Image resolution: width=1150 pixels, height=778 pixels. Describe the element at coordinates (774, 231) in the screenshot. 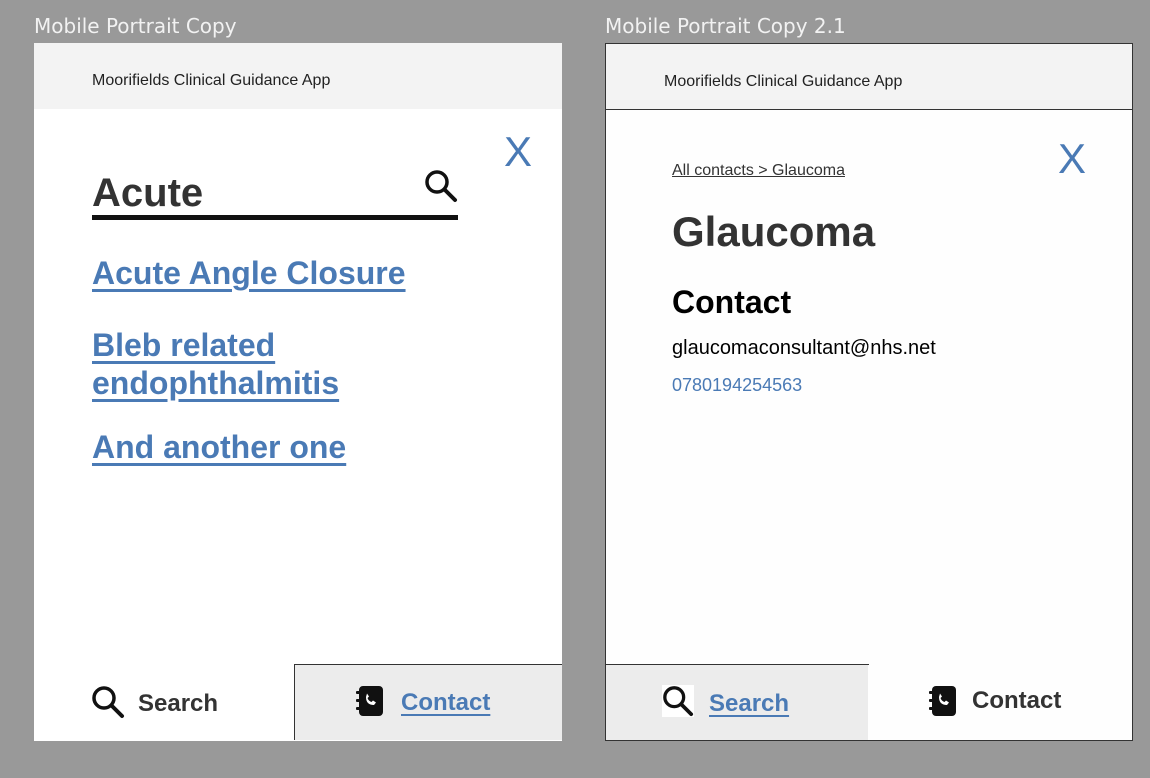

I see `page-title: Glaucoma` at that location.